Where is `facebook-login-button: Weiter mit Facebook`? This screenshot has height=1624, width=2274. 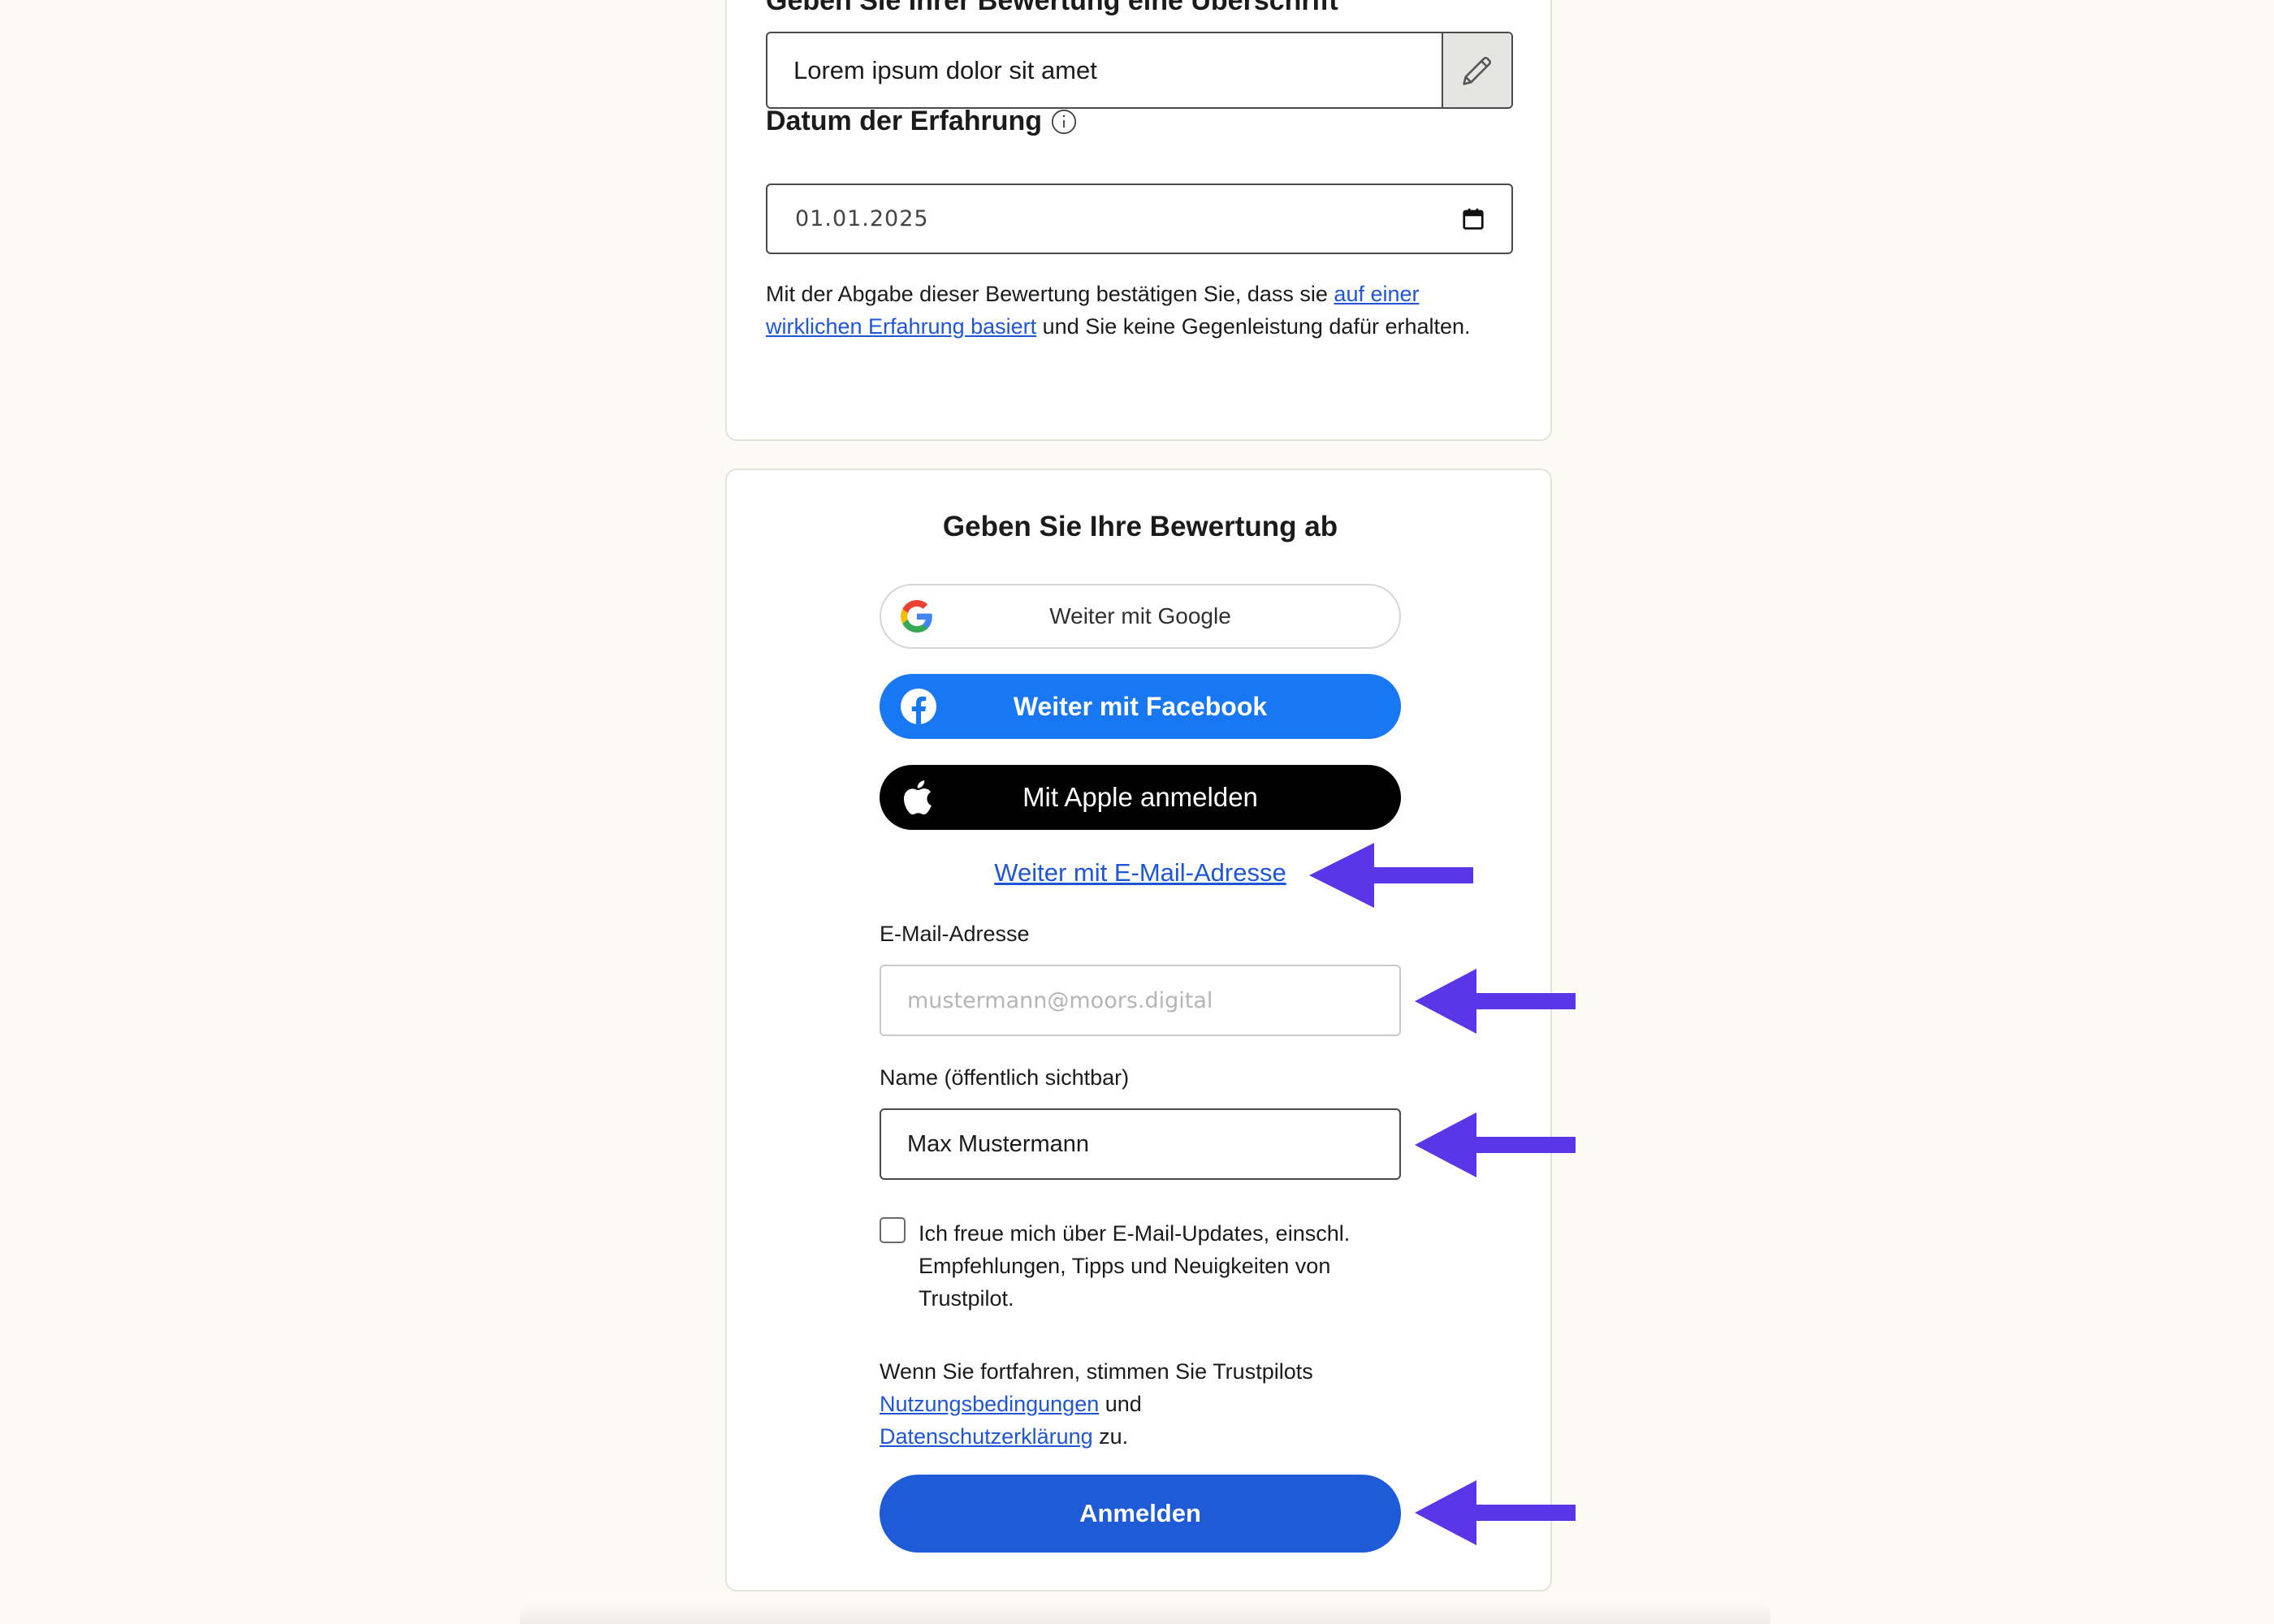
facebook-login-button: Weiter mit Facebook is located at coordinates (1140, 707).